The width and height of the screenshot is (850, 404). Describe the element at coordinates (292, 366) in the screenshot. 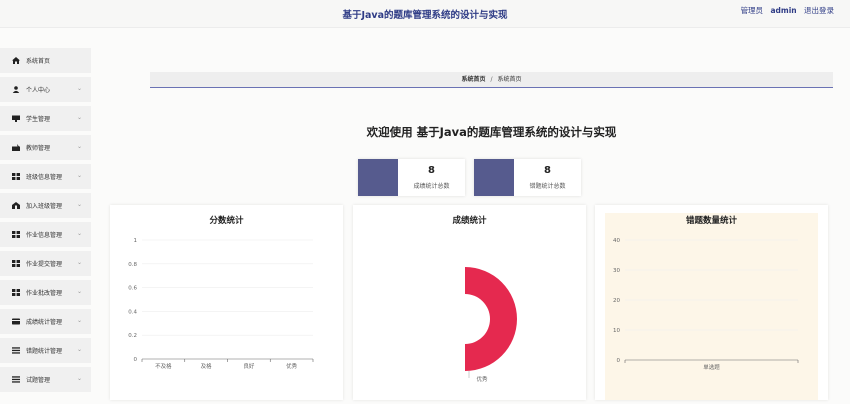

I see `x-tick-label: 优秀` at that location.